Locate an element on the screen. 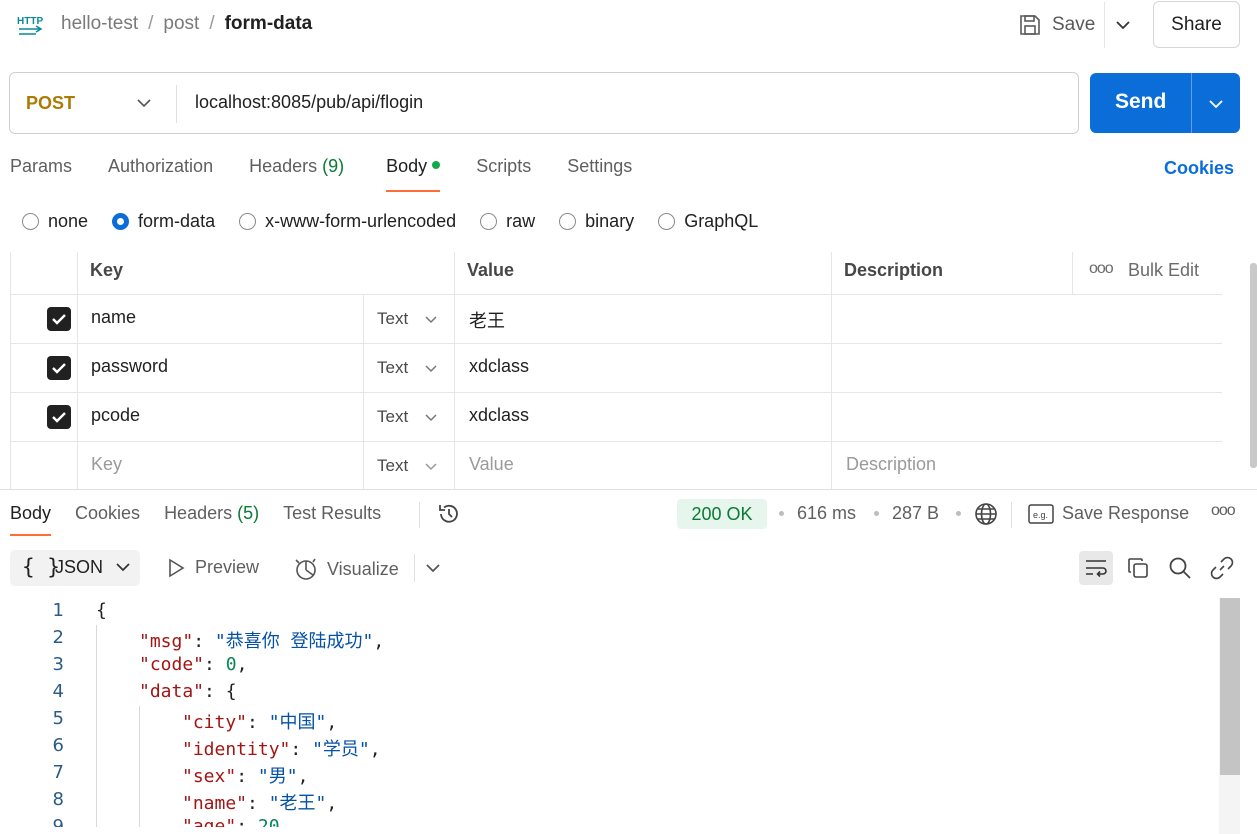 The image size is (1257, 834). radio-label: x-www-form-urlencoded is located at coordinates (361, 221).